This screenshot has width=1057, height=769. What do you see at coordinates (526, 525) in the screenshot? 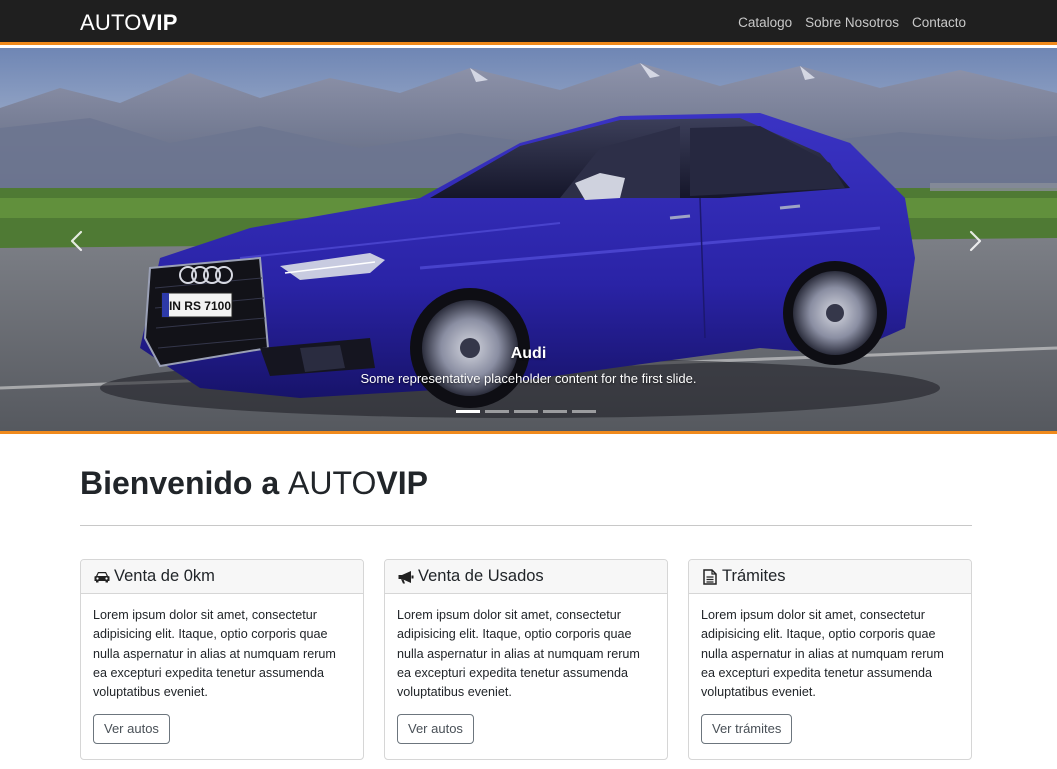
I see `section-divider` at bounding box center [526, 525].